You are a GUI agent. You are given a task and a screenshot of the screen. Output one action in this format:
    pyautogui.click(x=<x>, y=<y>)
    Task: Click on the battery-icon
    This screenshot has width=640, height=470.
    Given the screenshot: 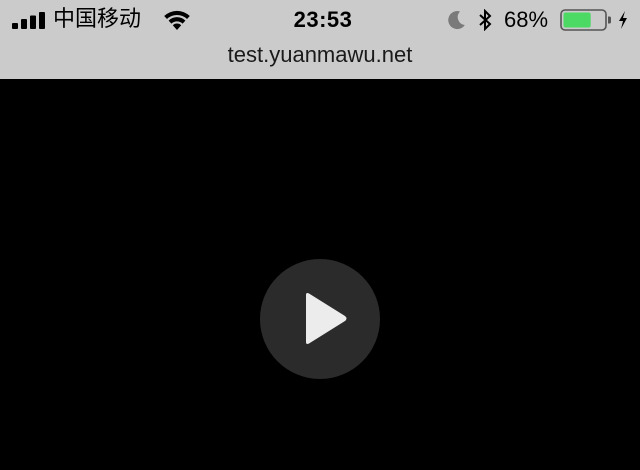 What is the action you would take?
    pyautogui.click(x=585, y=20)
    